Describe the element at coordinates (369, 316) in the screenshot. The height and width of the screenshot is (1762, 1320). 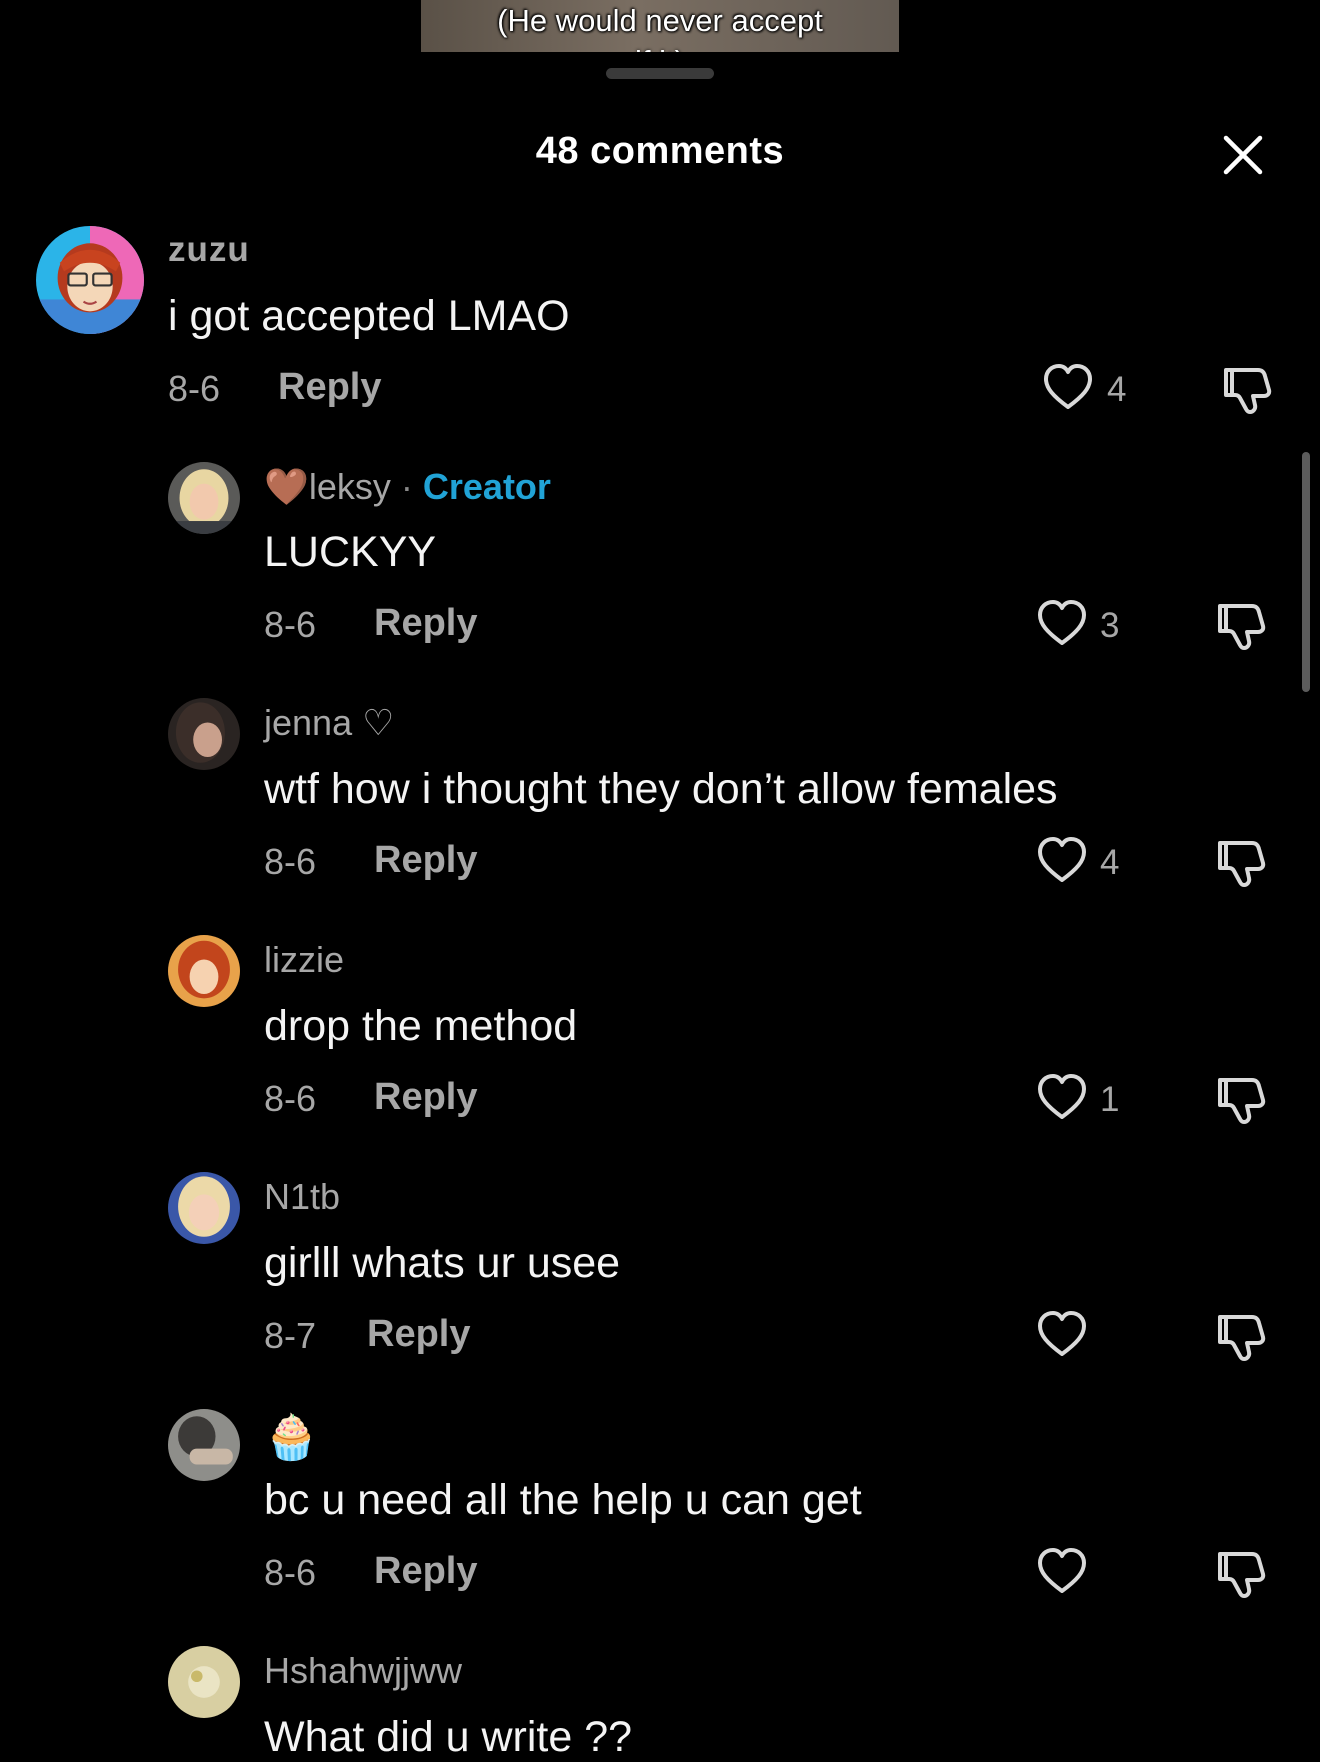
I see `comment-text: i got accepted LMAO` at that location.